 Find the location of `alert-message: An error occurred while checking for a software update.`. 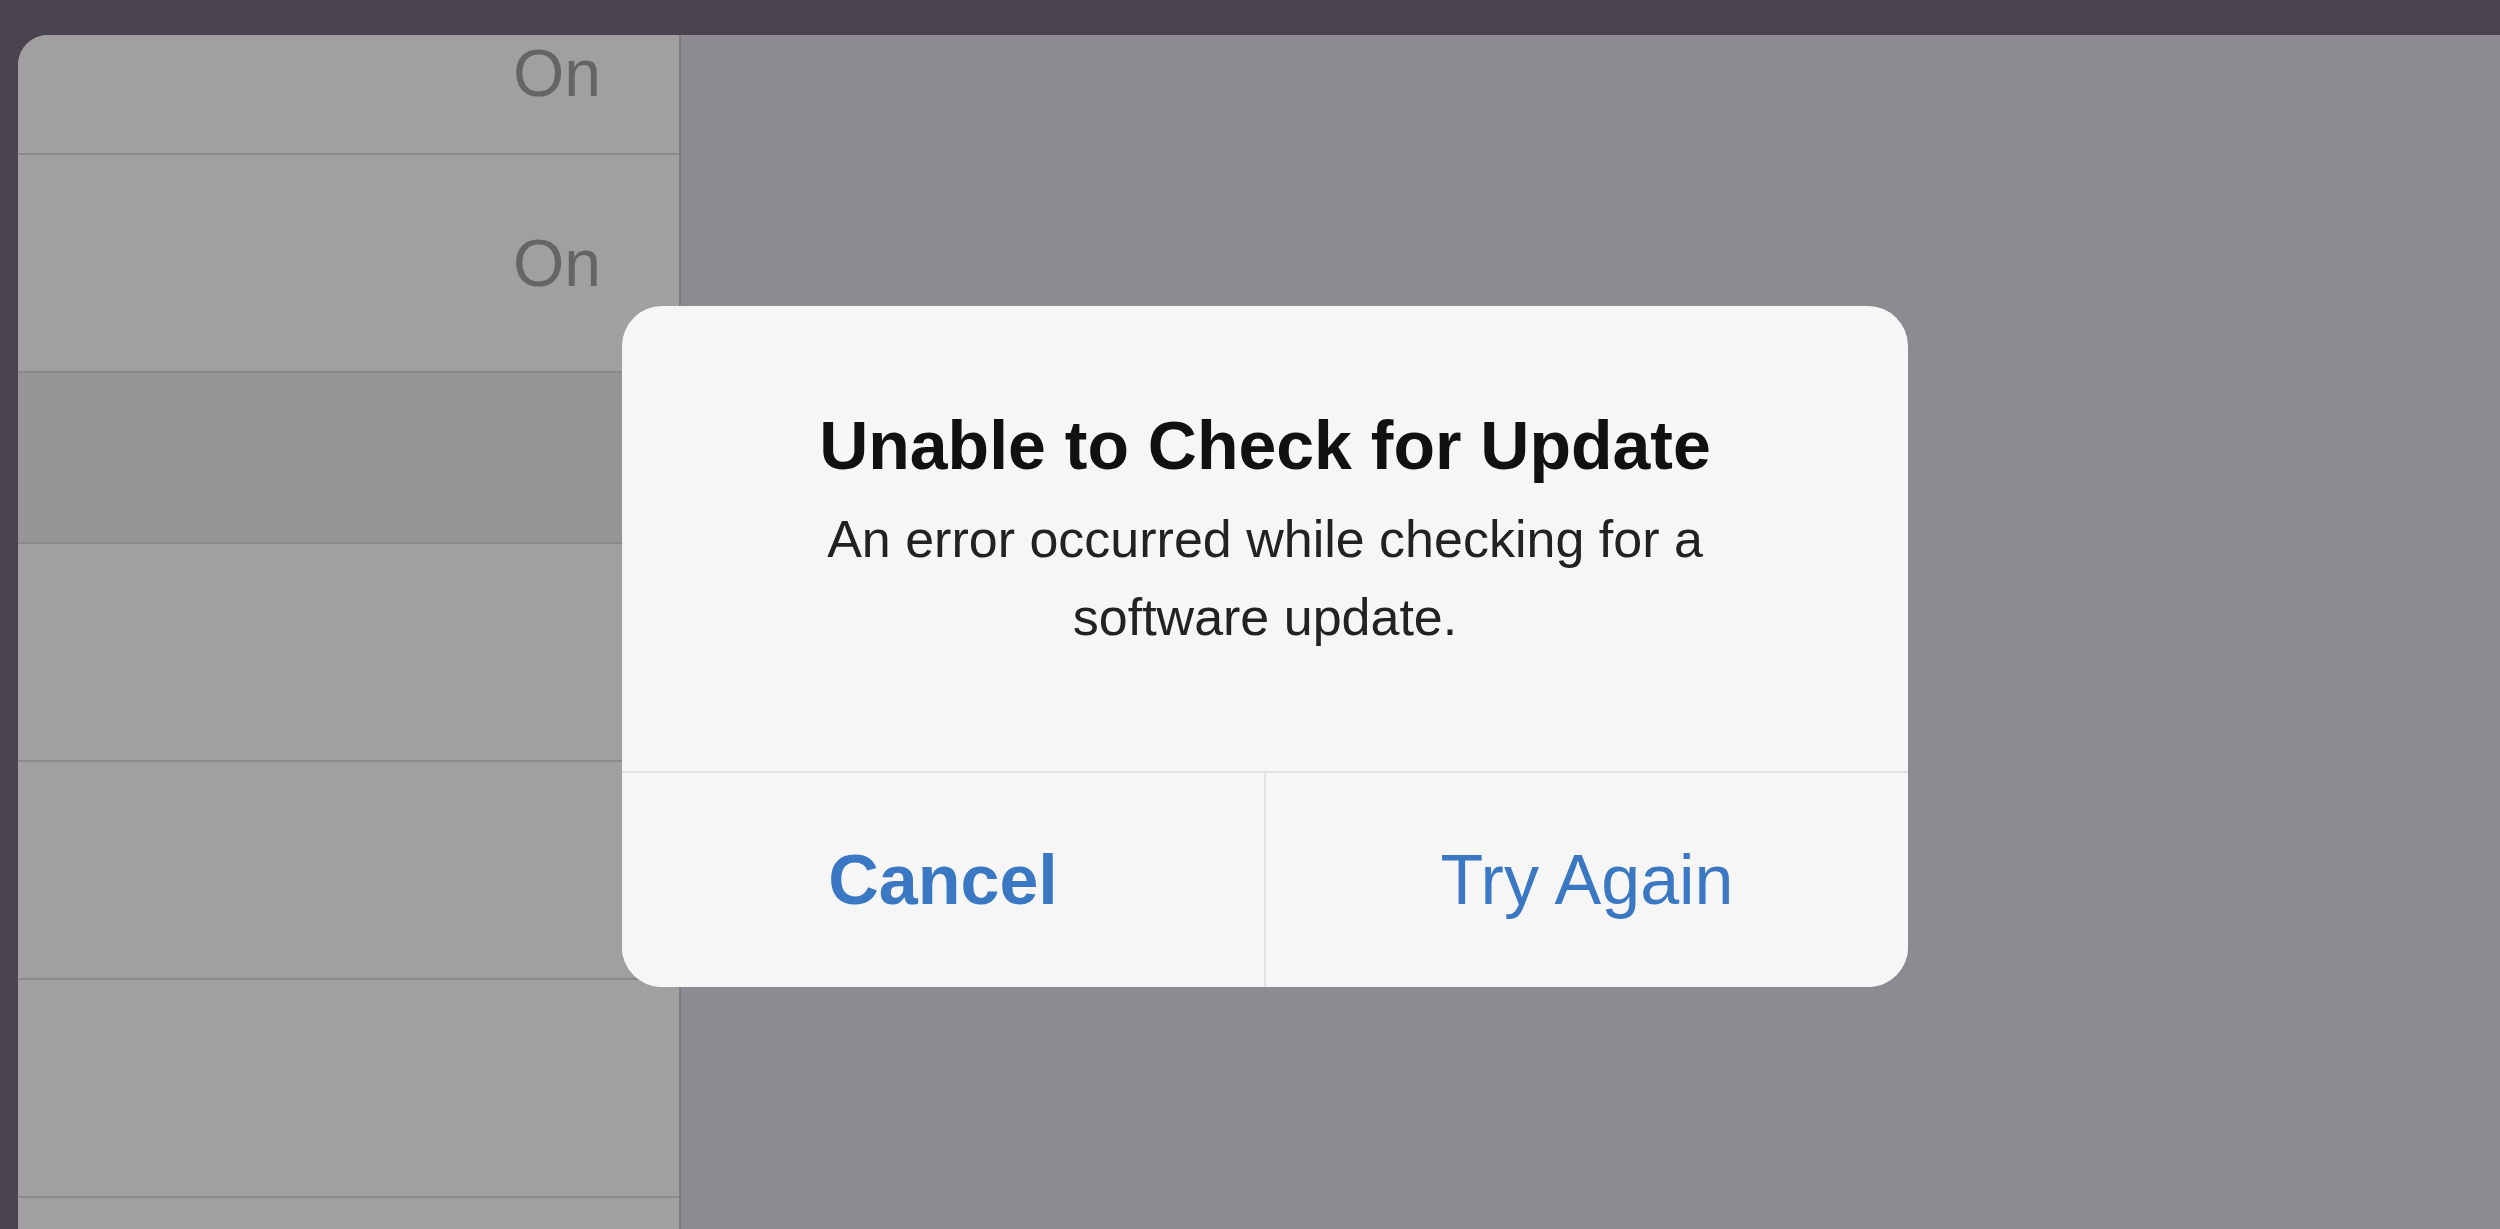

alert-message: An error occurred while checking for a software update. is located at coordinates (1265, 578).